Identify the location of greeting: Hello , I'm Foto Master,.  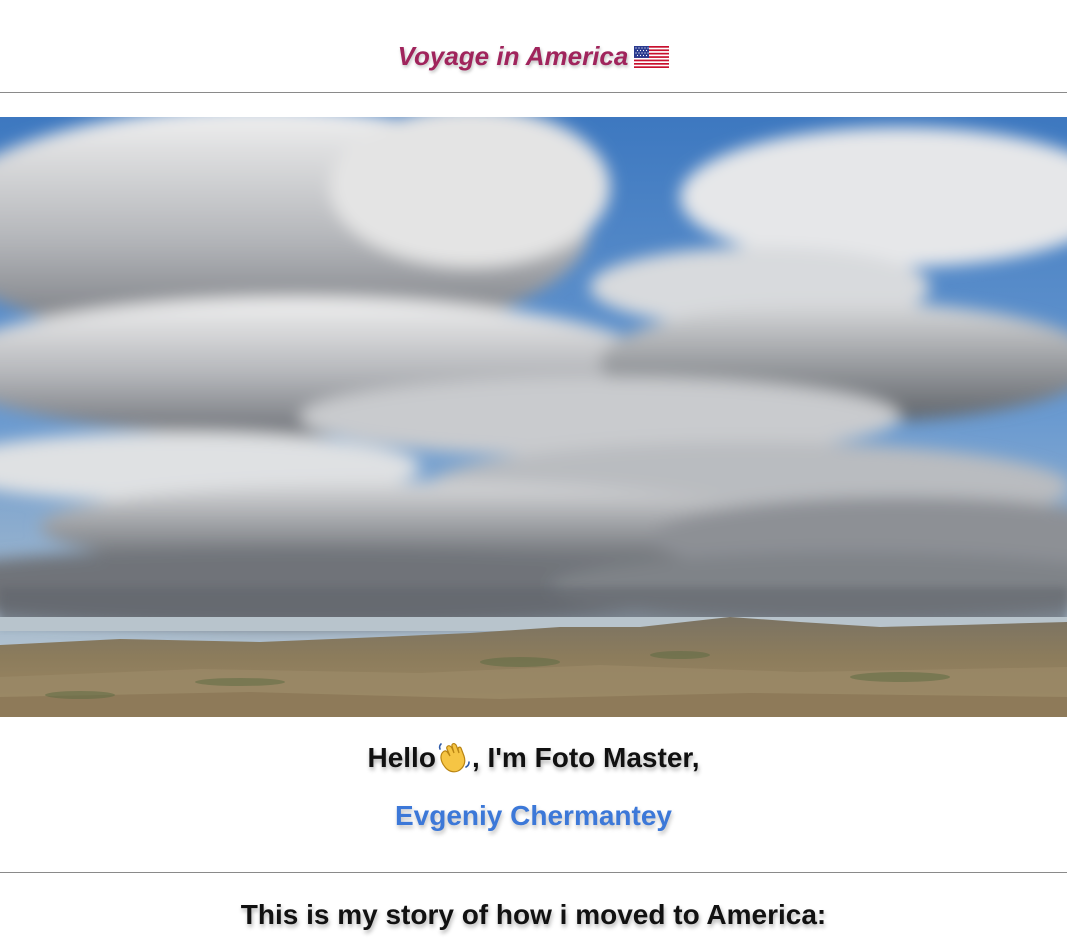
(533, 761).